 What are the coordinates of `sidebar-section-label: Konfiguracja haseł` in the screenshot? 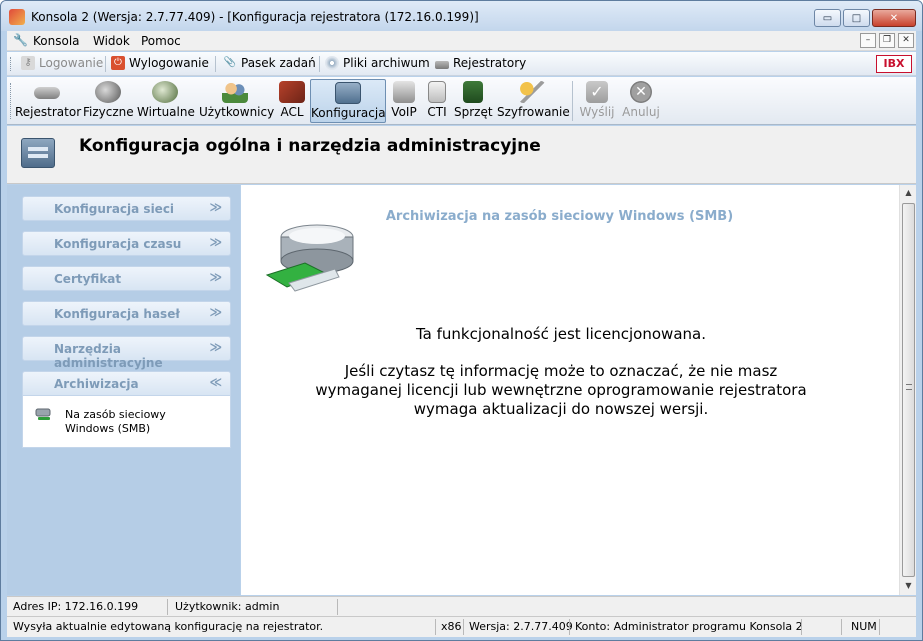 It's located at (117, 314).